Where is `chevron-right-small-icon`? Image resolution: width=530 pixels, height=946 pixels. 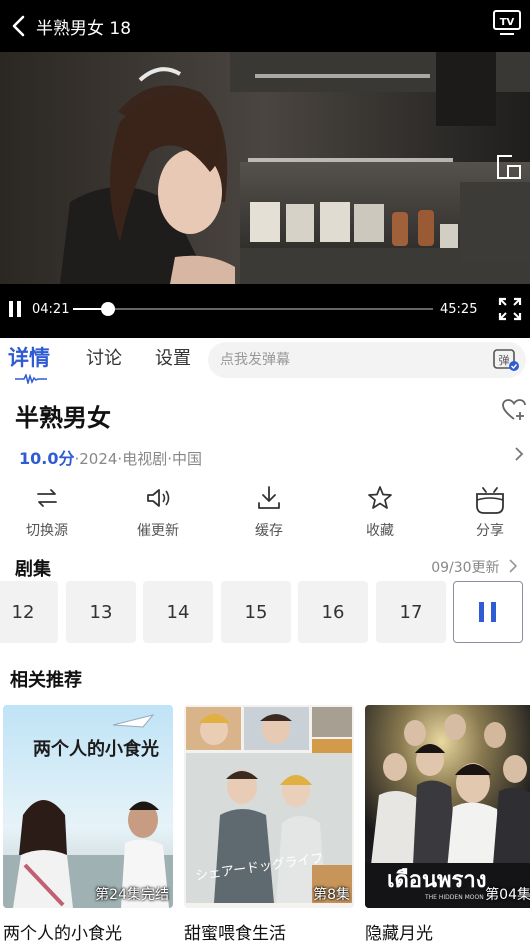 chevron-right-small-icon is located at coordinates (513, 566).